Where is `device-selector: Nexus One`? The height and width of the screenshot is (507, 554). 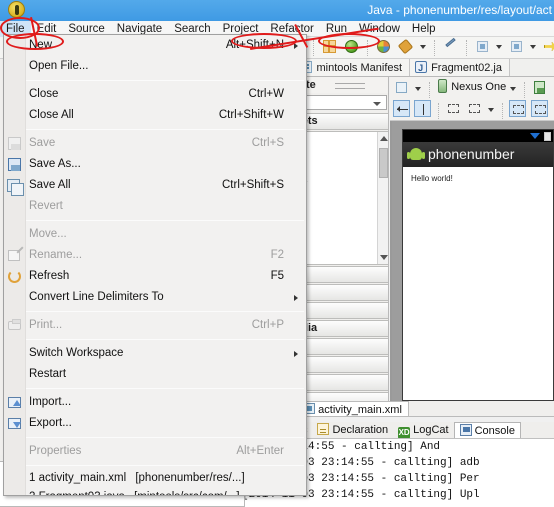 device-selector: Nexus One is located at coordinates (471, 87).